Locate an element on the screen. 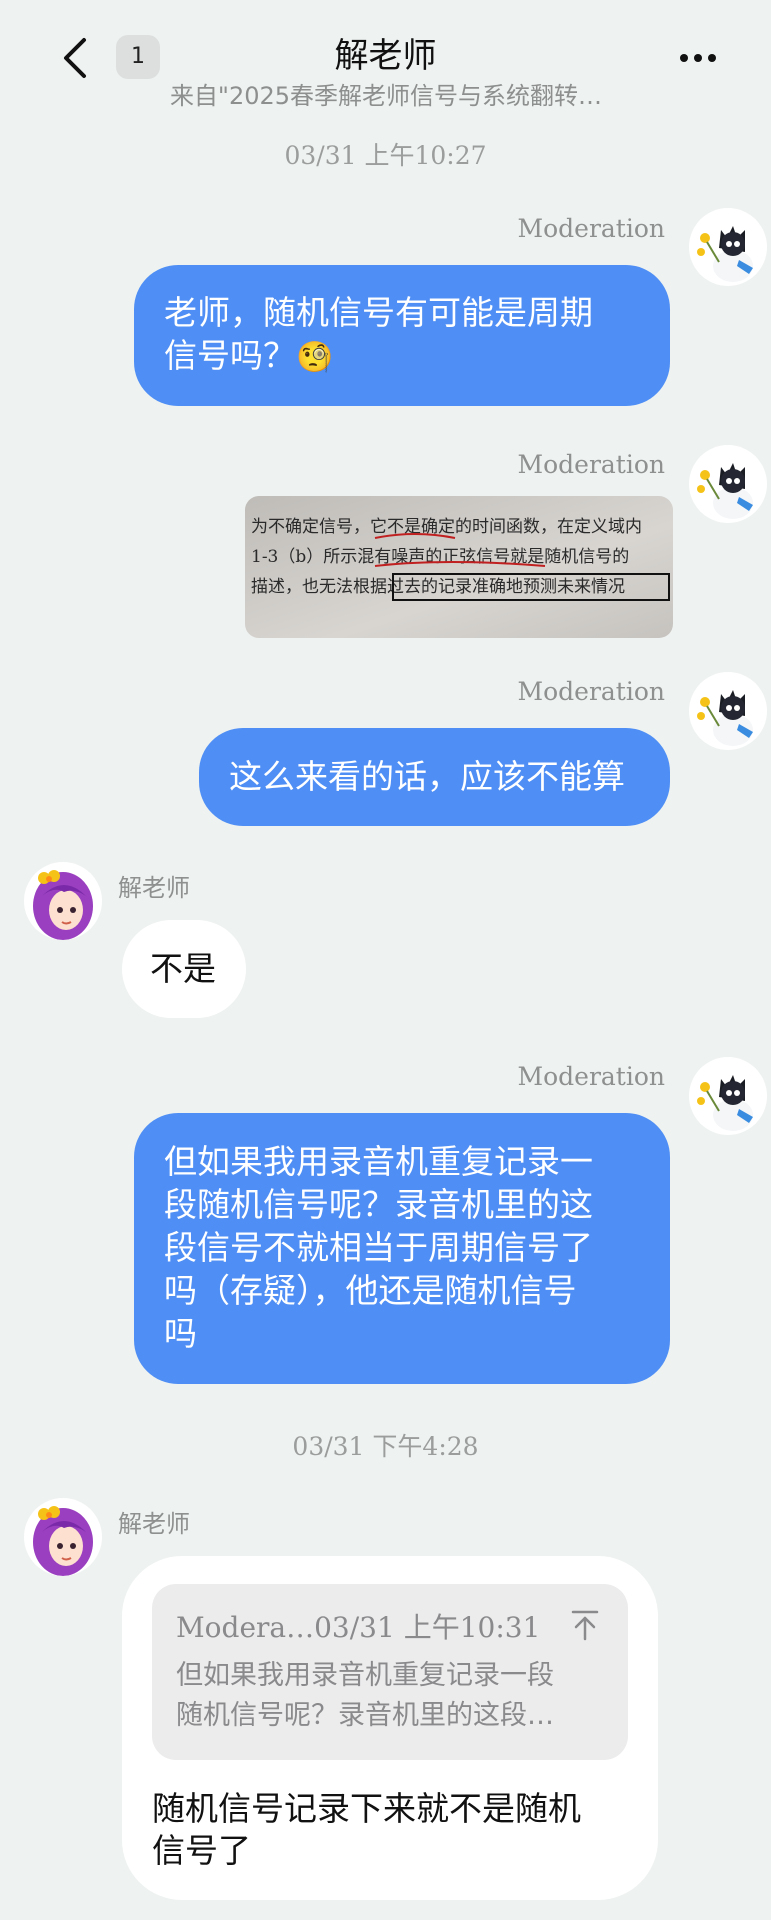 Image resolution: width=771 pixels, height=1920 pixels. reply-text: 随机信号记录下来就不是随机 信号了 is located at coordinates (392, 1830).